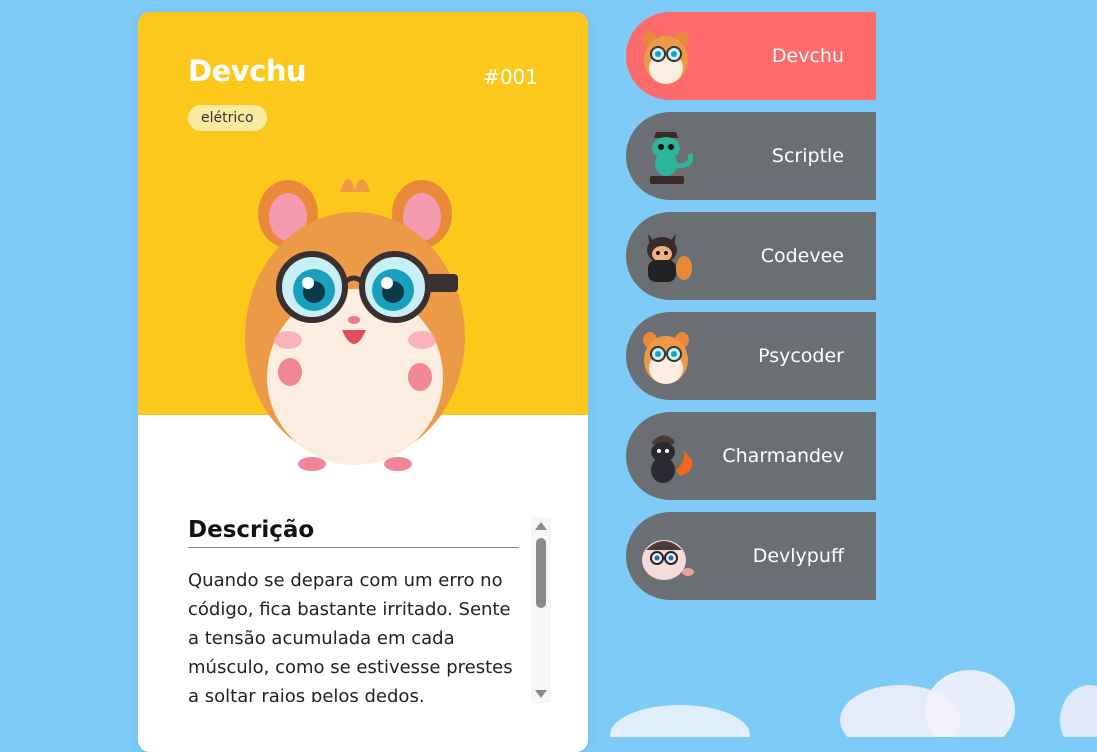 The height and width of the screenshot is (752, 1097). I want to click on character-item-label: Psycoder, so click(801, 356).